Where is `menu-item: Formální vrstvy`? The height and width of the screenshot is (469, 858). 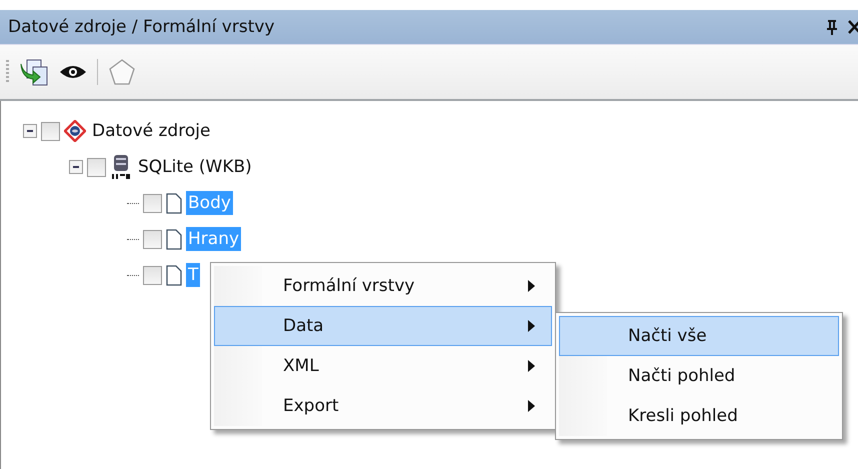 menu-item: Formální vrstvy is located at coordinates (383, 286).